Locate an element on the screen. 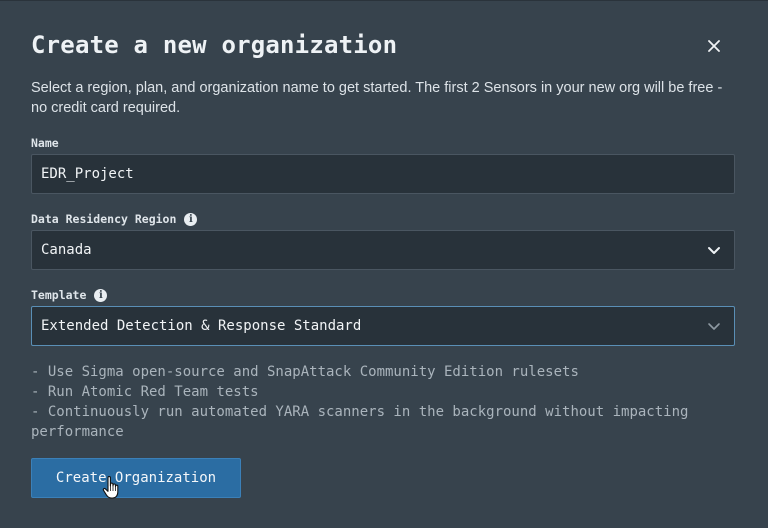 The height and width of the screenshot is (528, 768). close-button is located at coordinates (714, 46).